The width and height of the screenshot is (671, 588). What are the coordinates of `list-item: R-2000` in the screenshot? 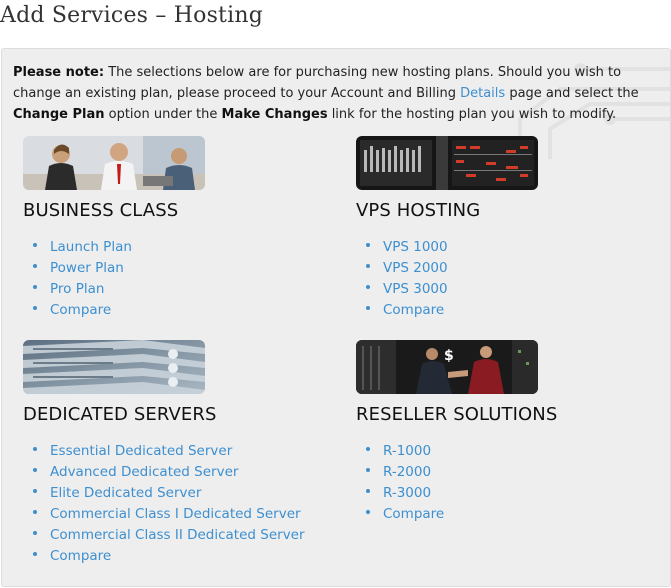 It's located at (405, 472).